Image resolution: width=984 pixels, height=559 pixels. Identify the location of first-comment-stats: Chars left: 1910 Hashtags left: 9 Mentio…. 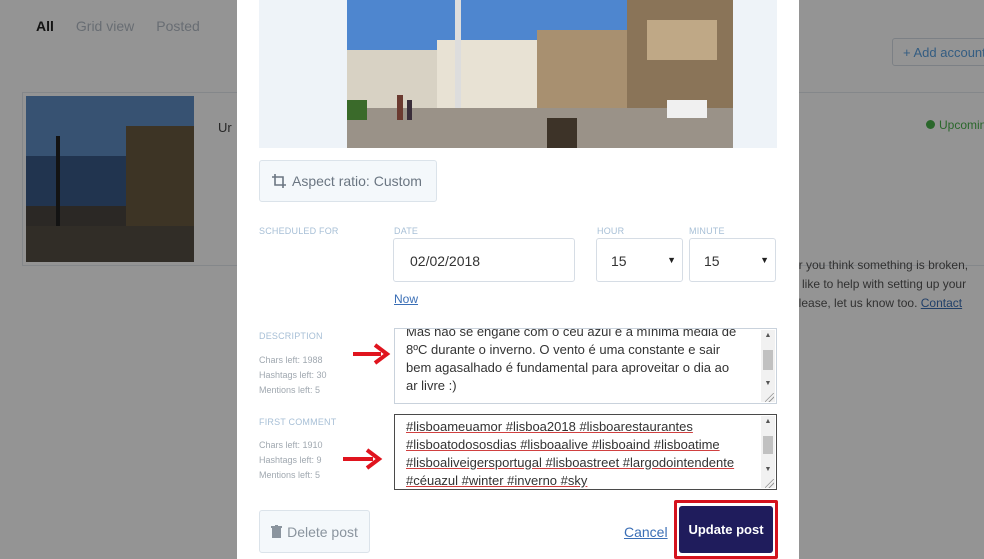
(291, 460).